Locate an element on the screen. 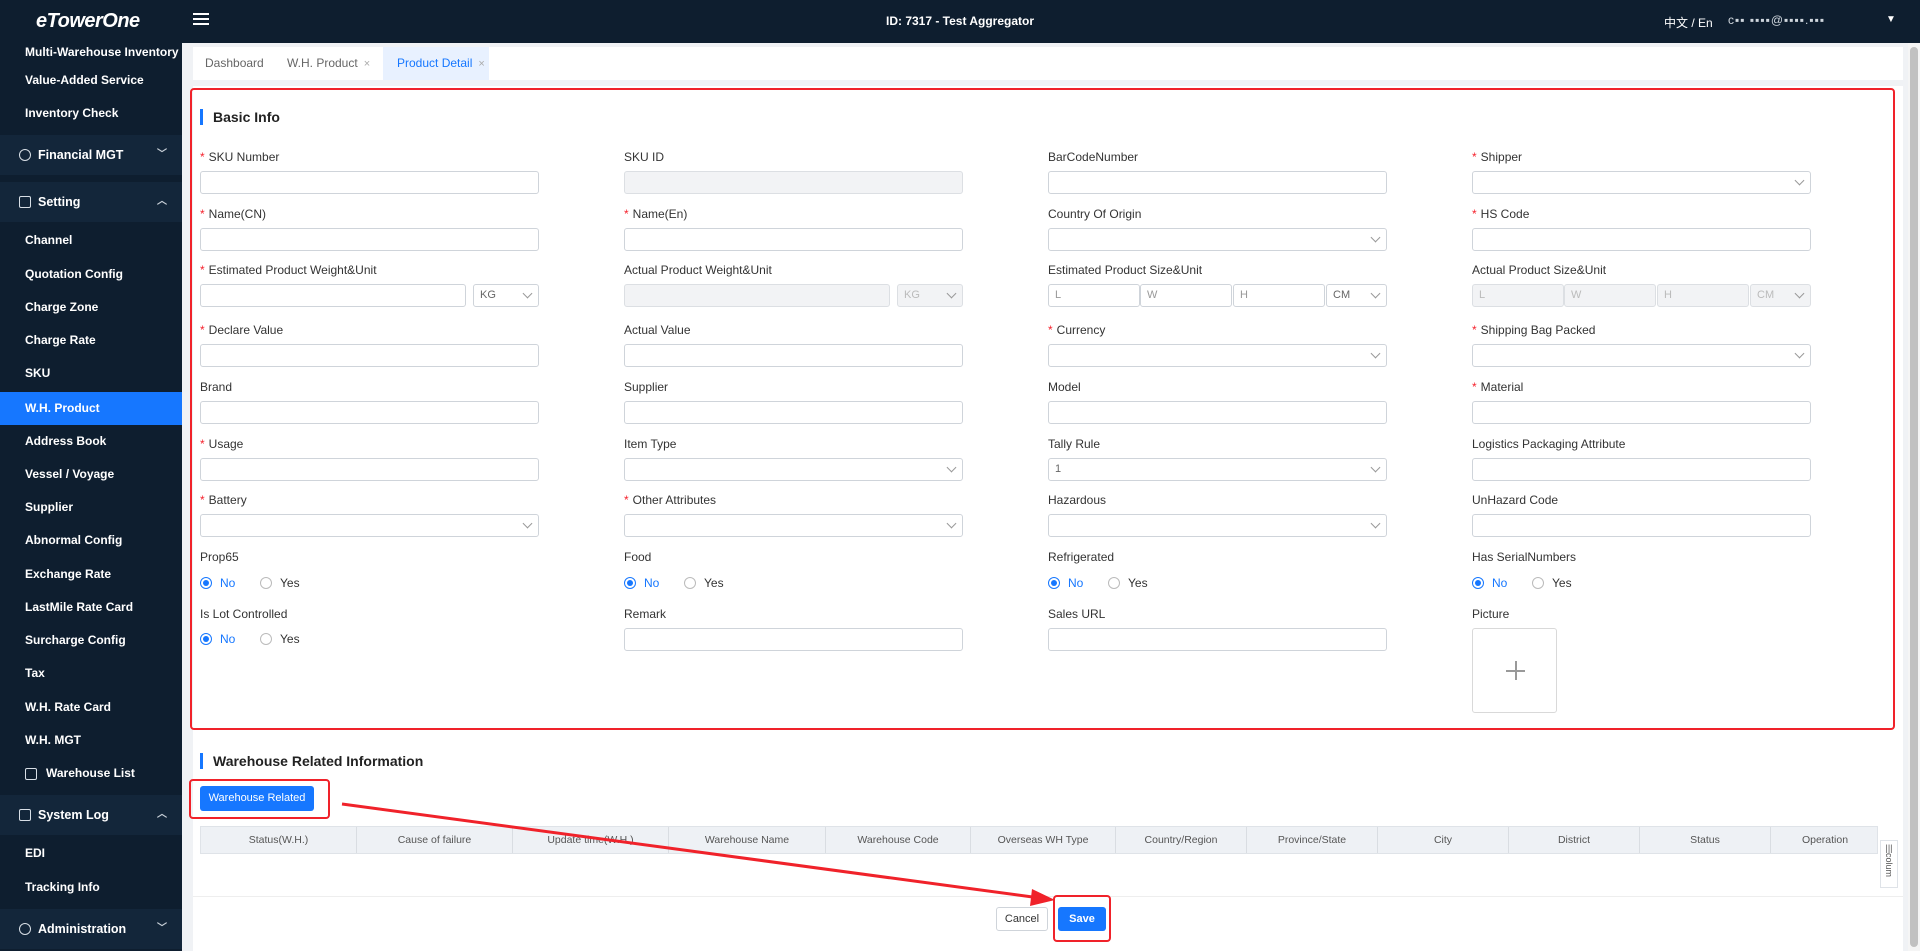 The height and width of the screenshot is (951, 1920). food-yes-radio is located at coordinates (690, 583).